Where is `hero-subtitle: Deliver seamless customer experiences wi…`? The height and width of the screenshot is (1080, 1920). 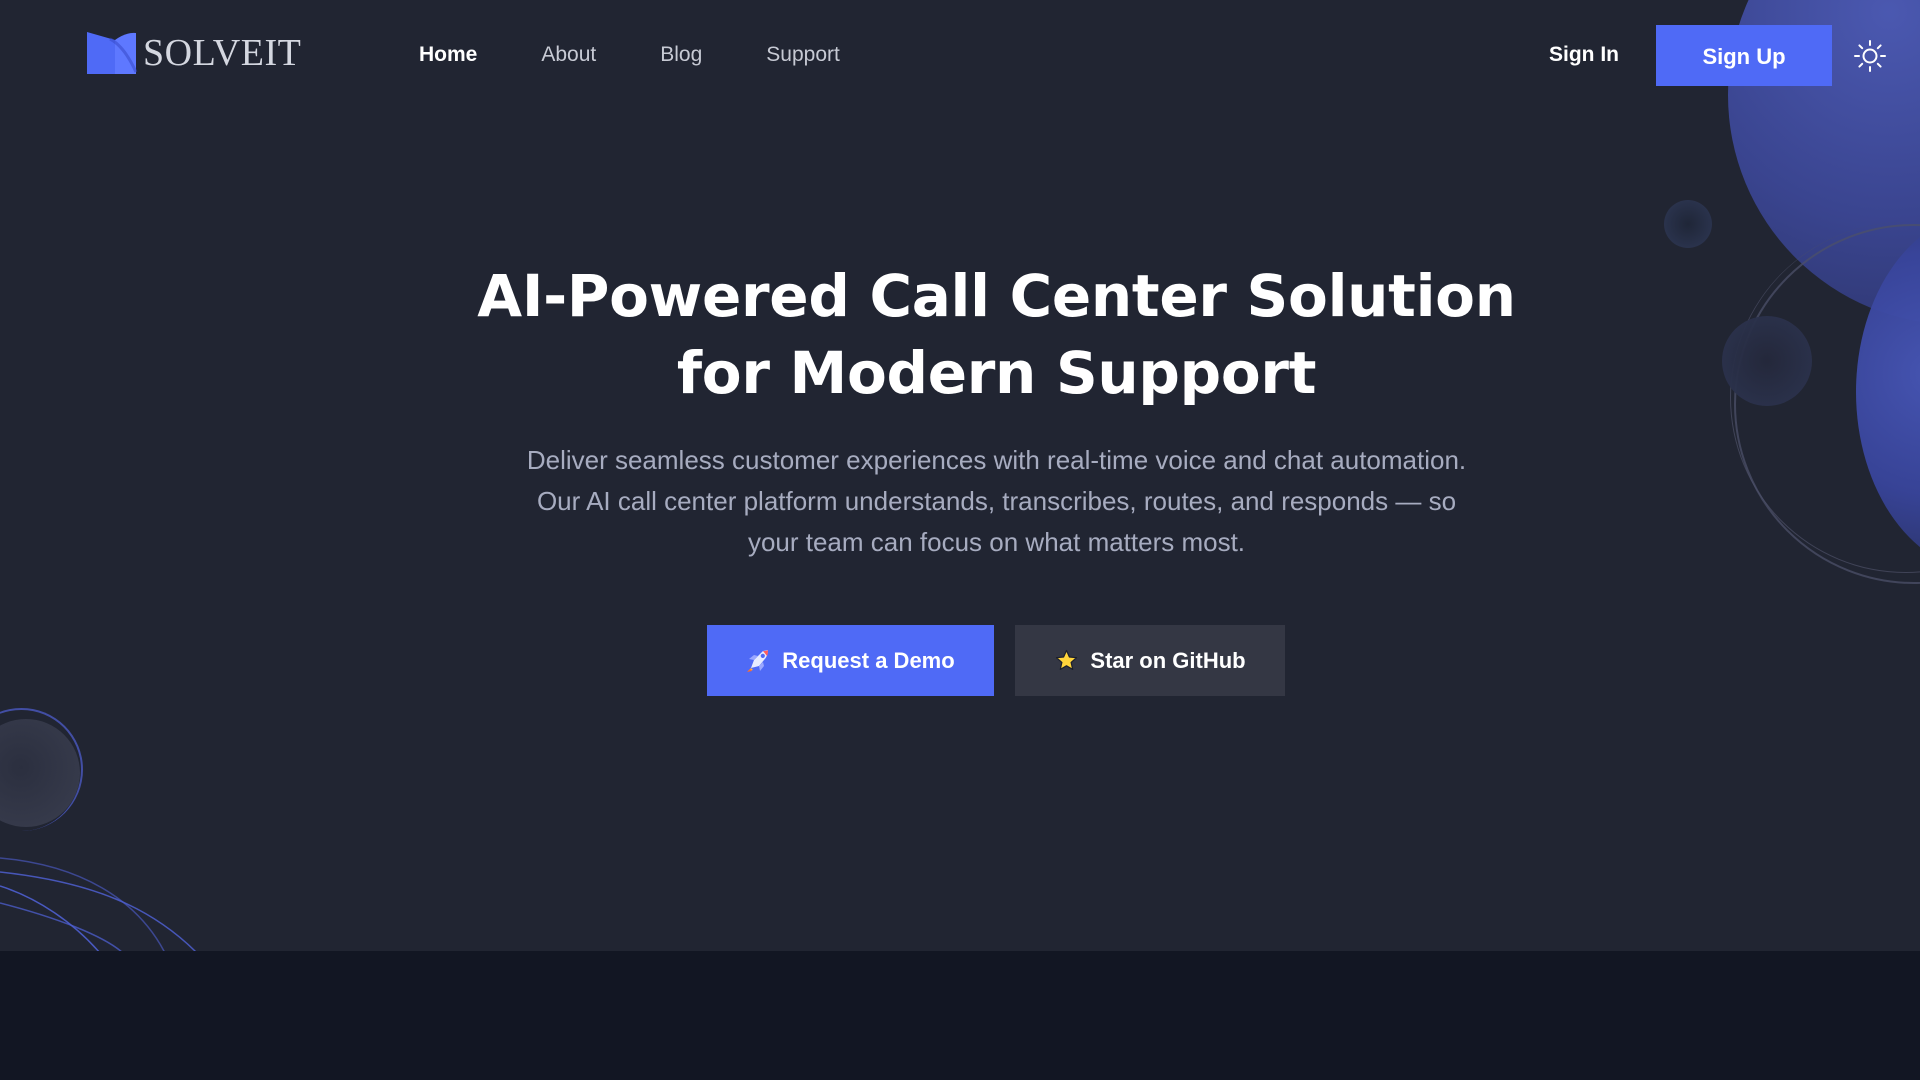
hero-subtitle: Deliver seamless customer experiences wi… is located at coordinates (996, 501).